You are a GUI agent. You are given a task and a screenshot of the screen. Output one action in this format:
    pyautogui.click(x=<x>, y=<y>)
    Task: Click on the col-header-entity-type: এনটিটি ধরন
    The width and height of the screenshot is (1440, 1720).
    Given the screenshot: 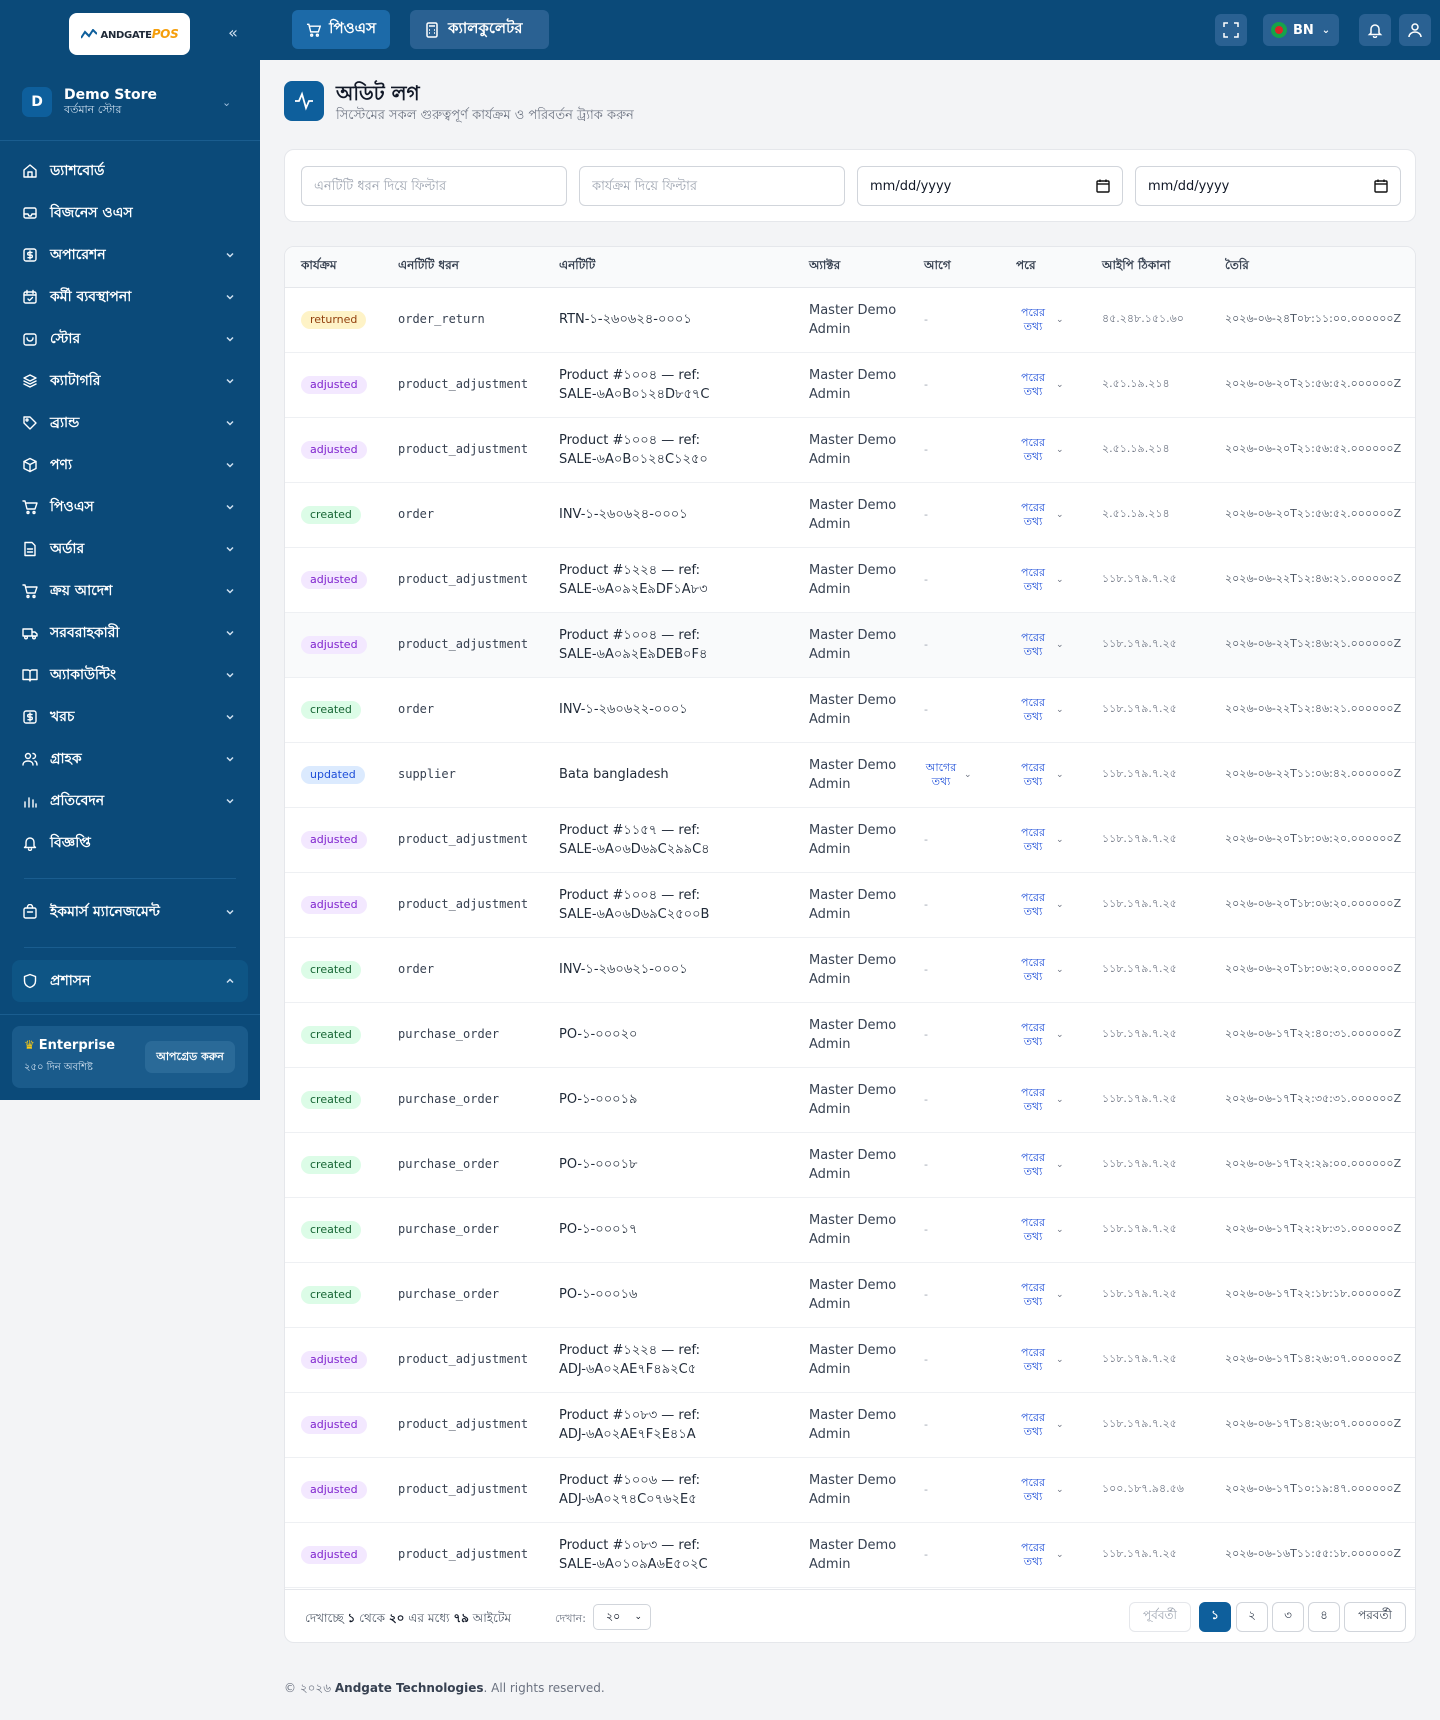 What is the action you would take?
    pyautogui.click(x=462, y=267)
    